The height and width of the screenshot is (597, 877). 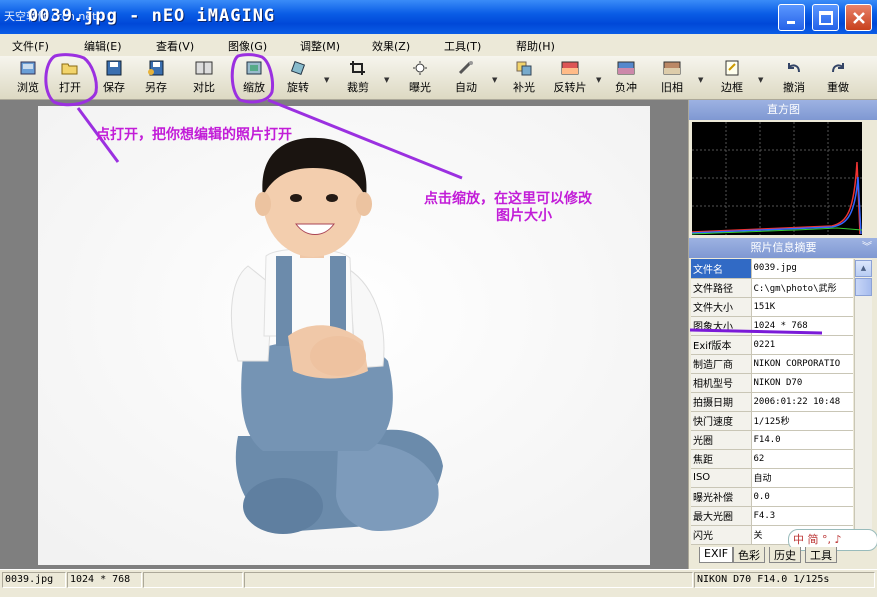 I want to click on save-as-button: 另存, so click(x=156, y=78).